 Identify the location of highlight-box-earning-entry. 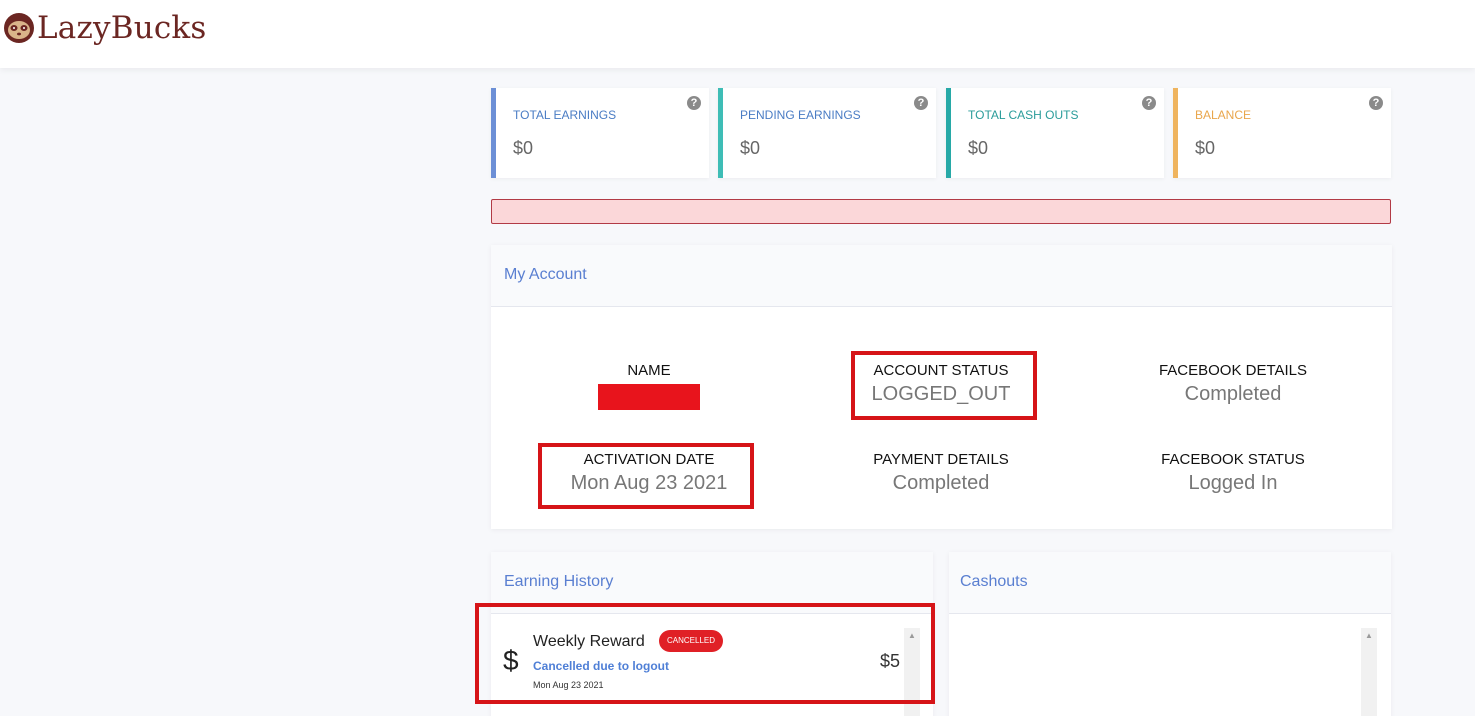
(705, 653).